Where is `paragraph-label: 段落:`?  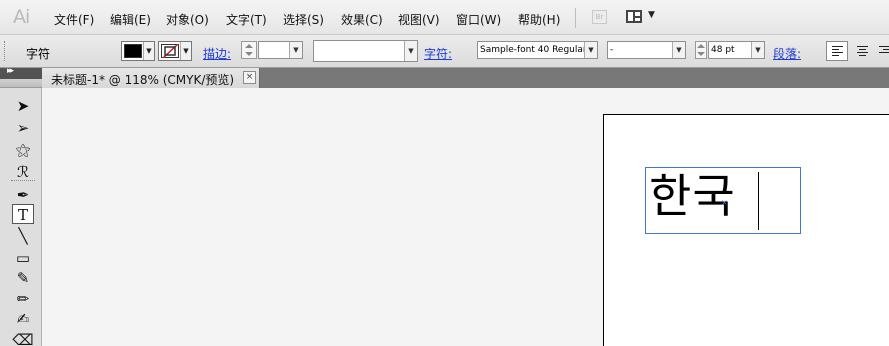 paragraph-label: 段落: is located at coordinates (787, 53).